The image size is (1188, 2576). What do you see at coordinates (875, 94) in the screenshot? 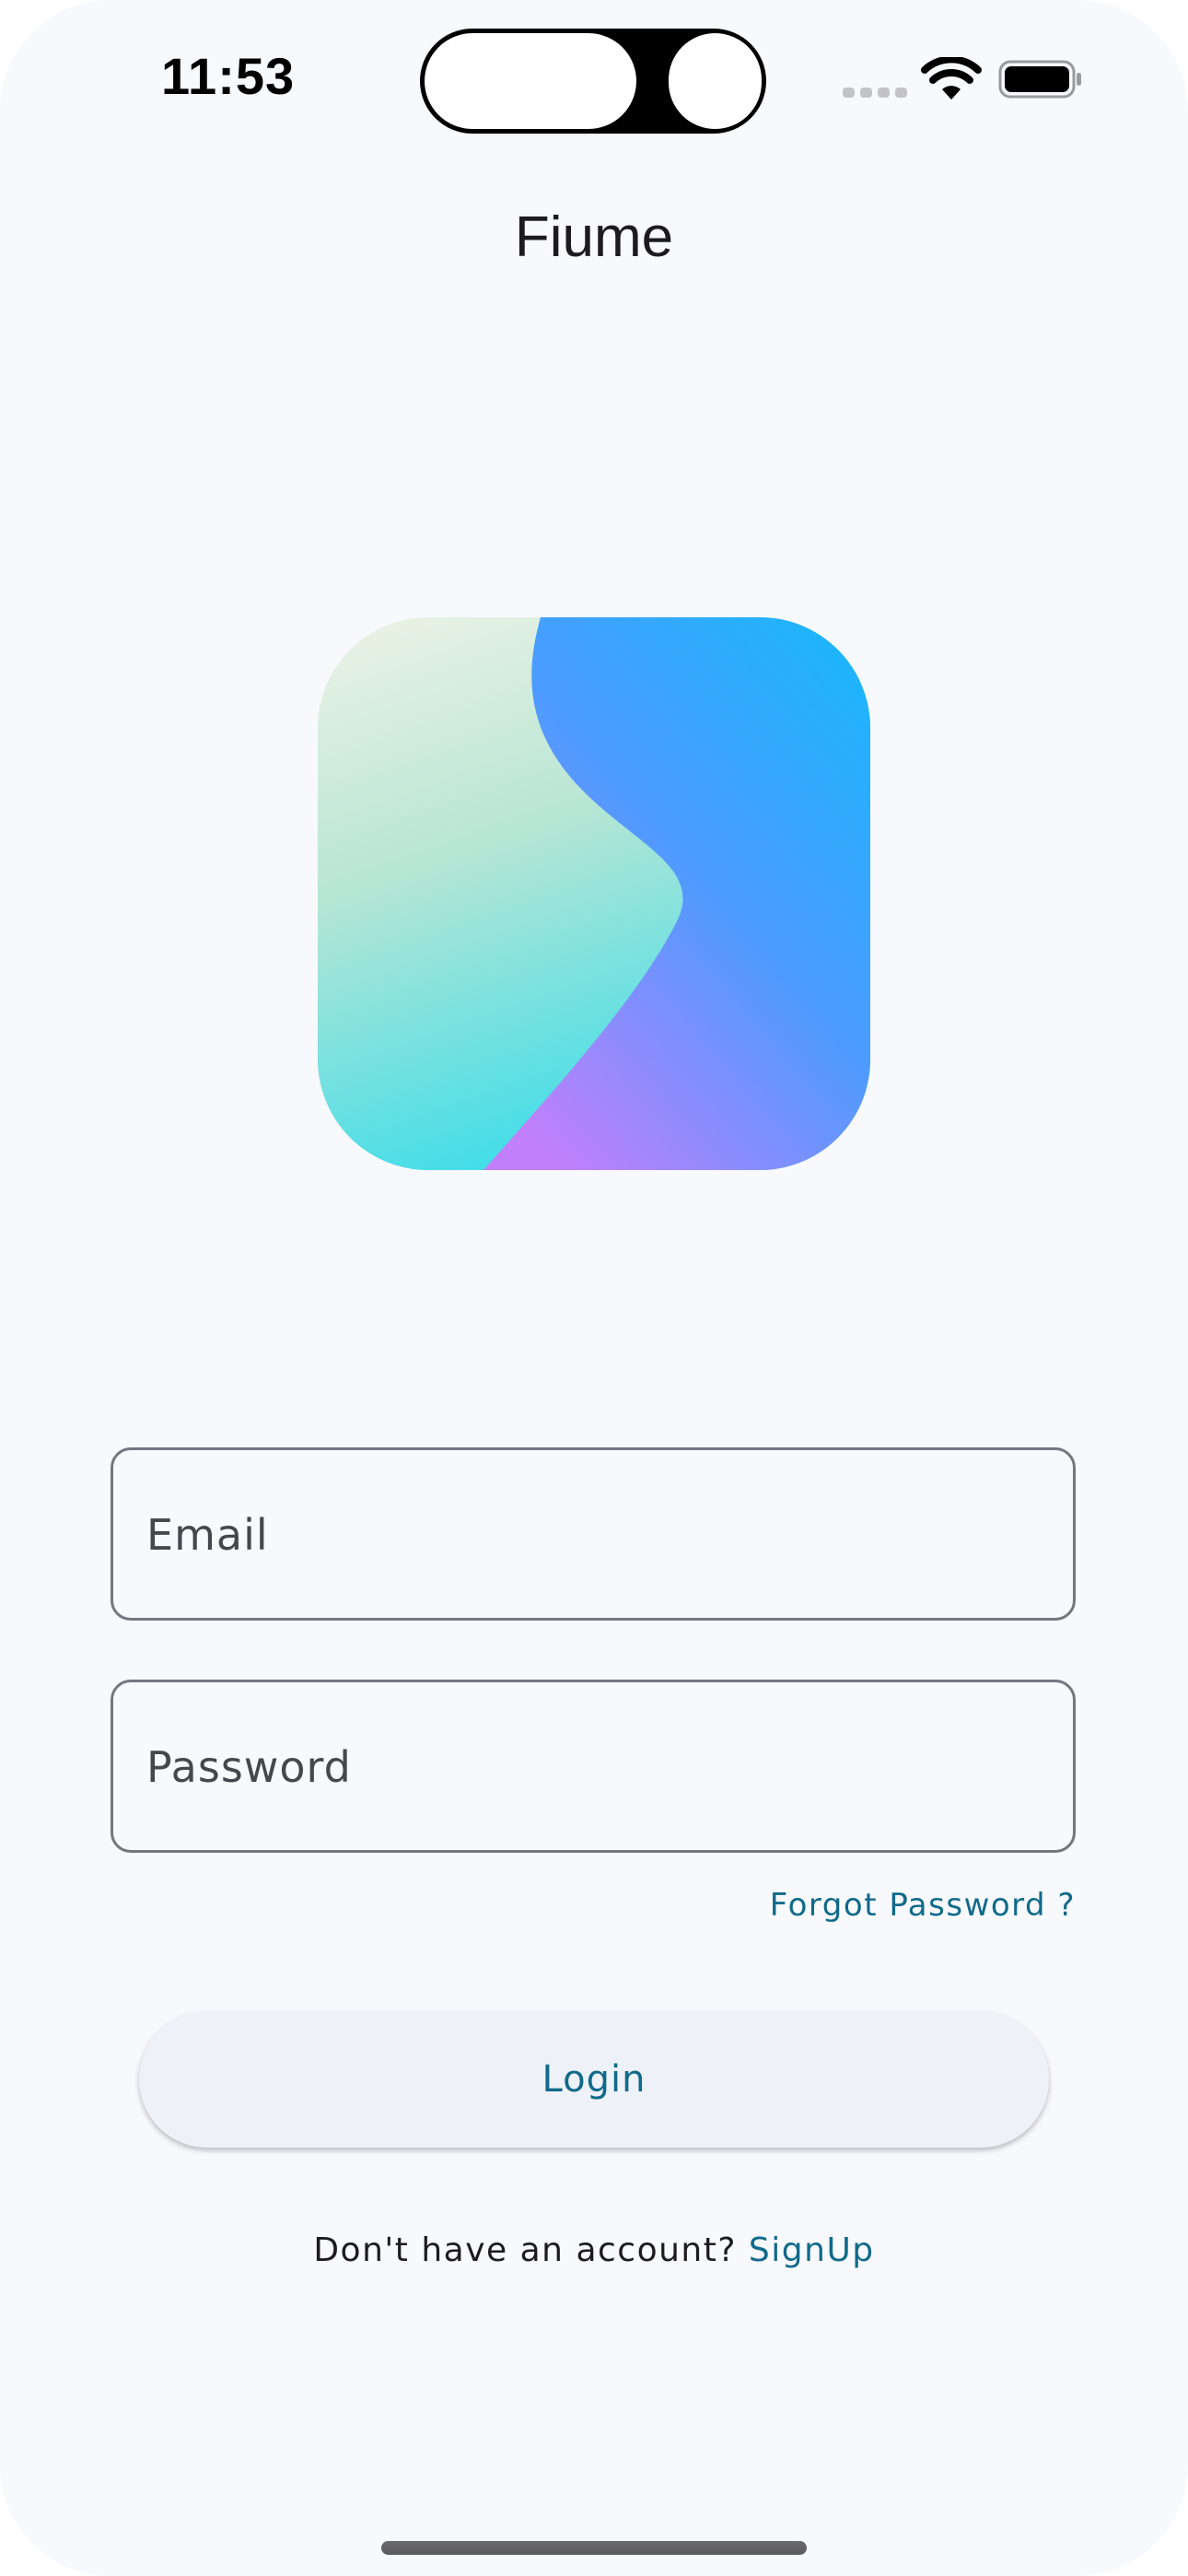
I see `cellular-signal-icon` at bounding box center [875, 94].